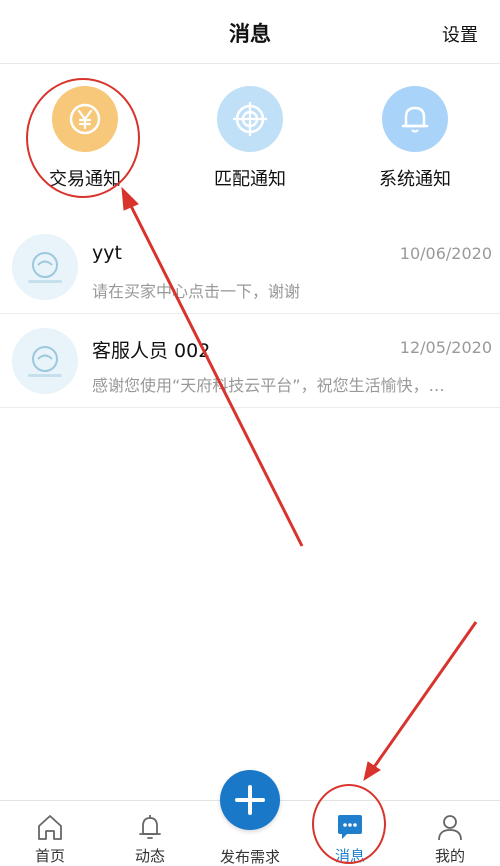  What do you see at coordinates (420, 701) in the screenshot?
I see `annotation-arrow-down` at bounding box center [420, 701].